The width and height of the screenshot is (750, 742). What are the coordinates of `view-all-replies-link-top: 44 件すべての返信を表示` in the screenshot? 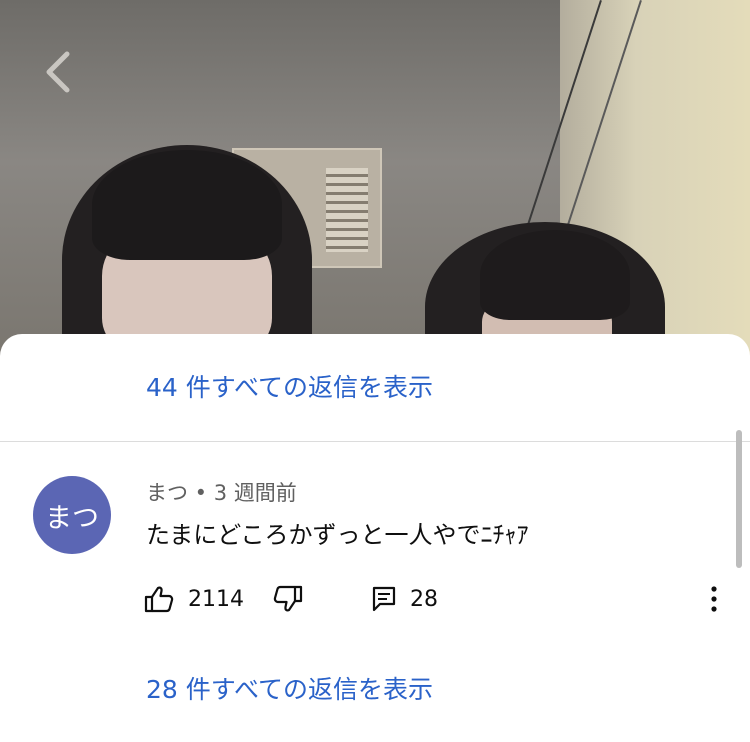 It's located at (289, 386).